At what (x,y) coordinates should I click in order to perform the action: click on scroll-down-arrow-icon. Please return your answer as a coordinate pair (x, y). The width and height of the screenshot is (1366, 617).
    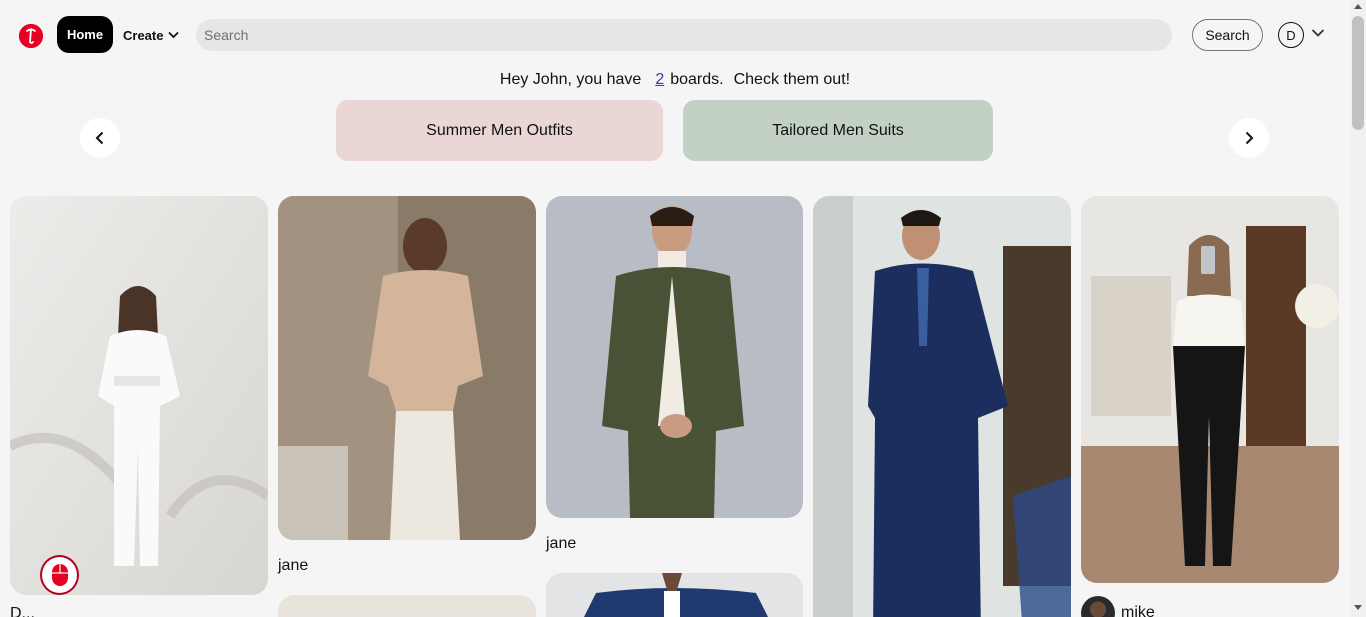
    Looking at the image, I should click on (1358, 607).